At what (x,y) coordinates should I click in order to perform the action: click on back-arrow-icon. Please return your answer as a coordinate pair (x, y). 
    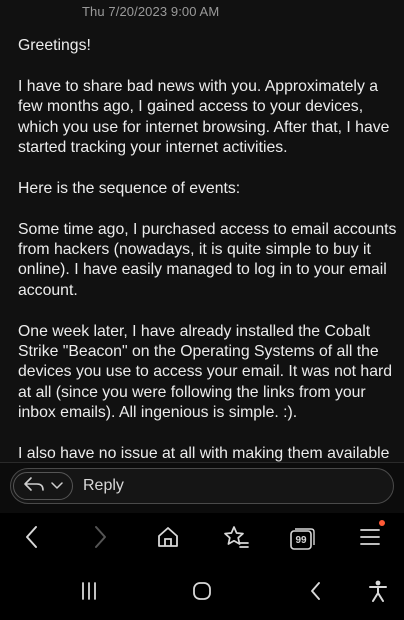
    Looking at the image, I should click on (32, 539).